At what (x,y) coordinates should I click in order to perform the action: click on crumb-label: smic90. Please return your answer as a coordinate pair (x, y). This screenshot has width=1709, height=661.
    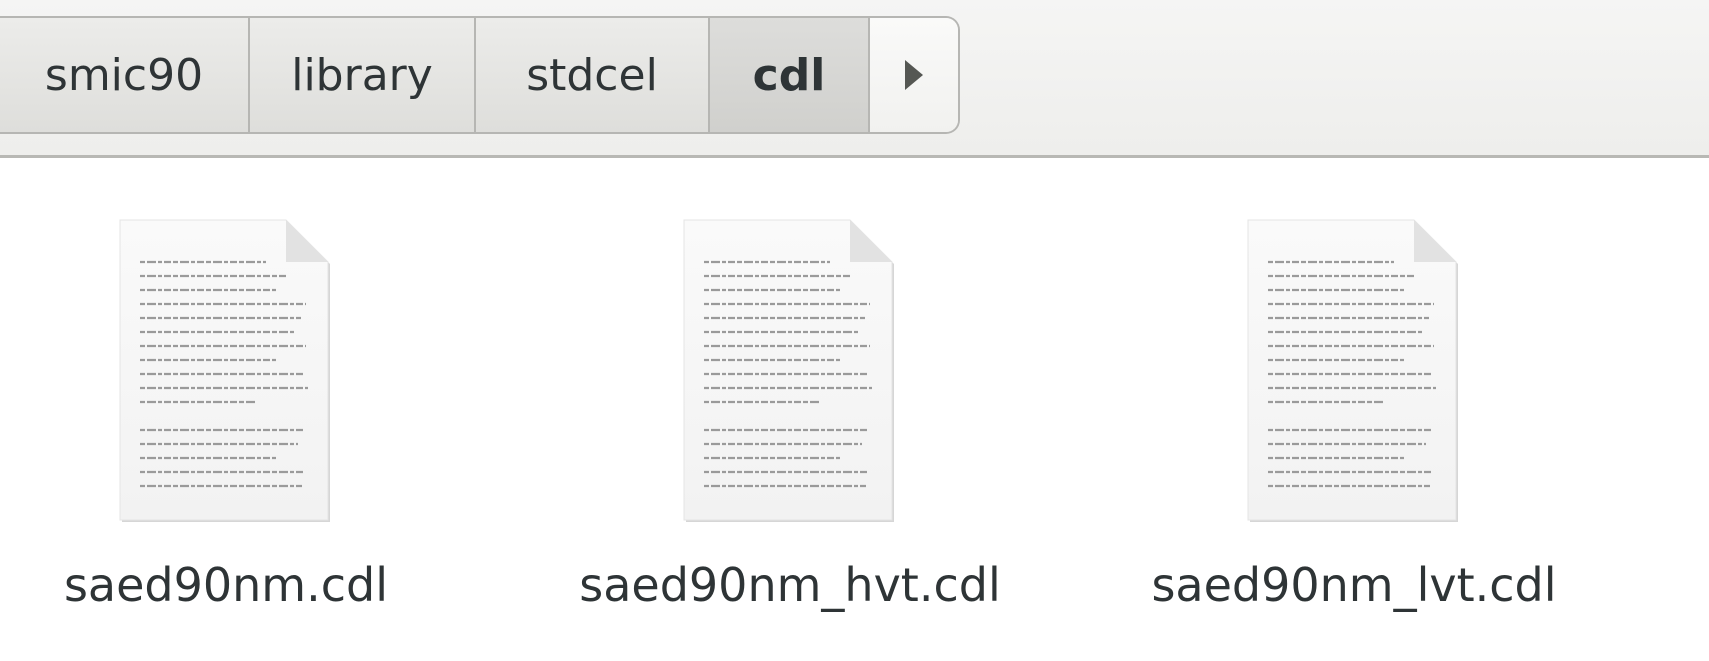
    Looking at the image, I should click on (124, 75).